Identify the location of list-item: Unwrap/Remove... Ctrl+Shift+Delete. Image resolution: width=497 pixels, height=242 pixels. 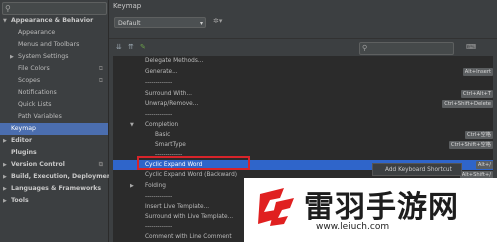
(303, 104).